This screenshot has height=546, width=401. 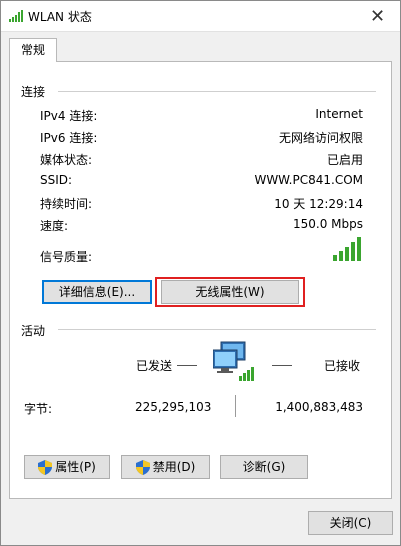 What do you see at coordinates (233, 361) in the screenshot?
I see `network-computers-icon` at bounding box center [233, 361].